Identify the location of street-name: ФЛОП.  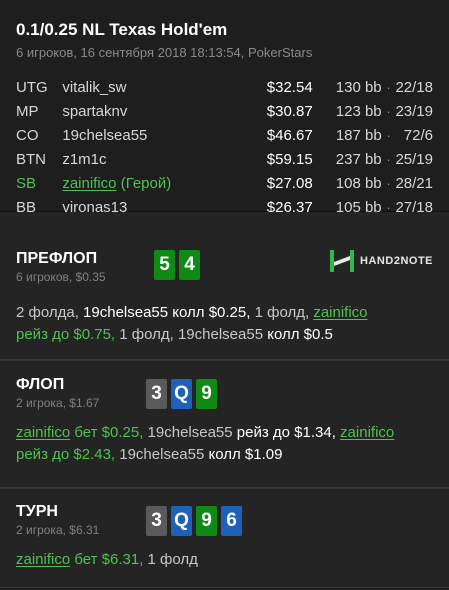
(40, 384).